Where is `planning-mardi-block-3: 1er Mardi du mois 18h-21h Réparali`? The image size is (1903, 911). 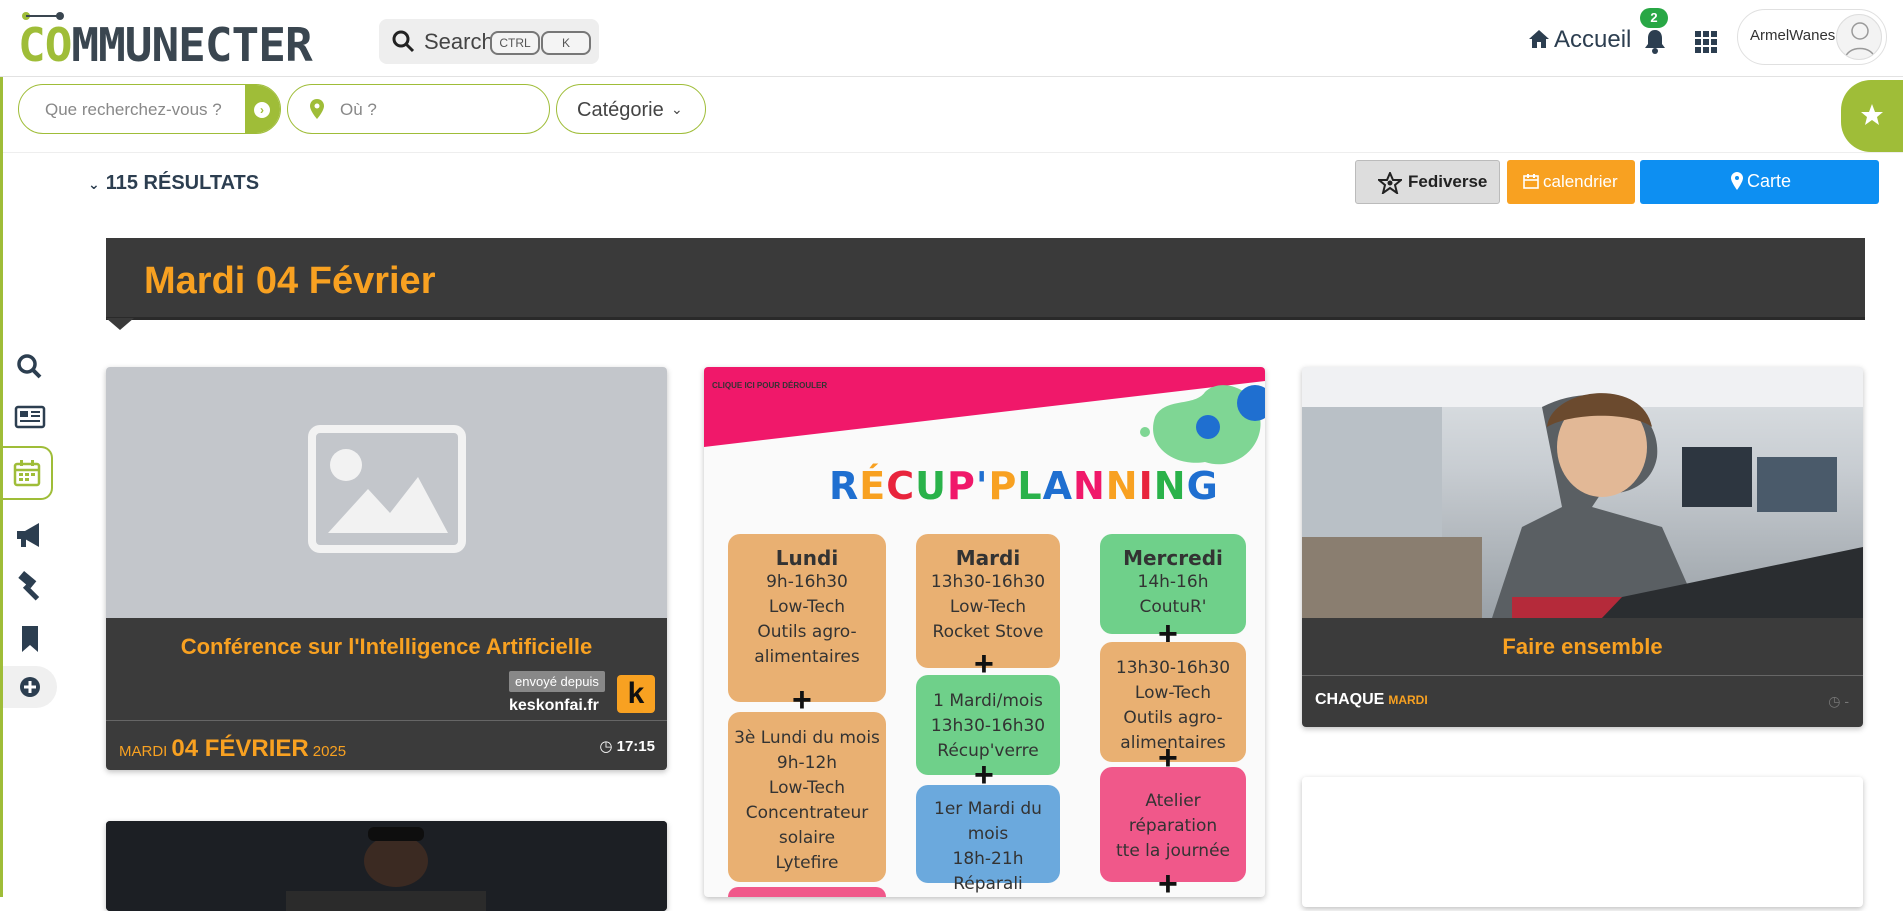 planning-mardi-block-3: 1er Mardi du mois 18h-21h Réparali is located at coordinates (988, 839).